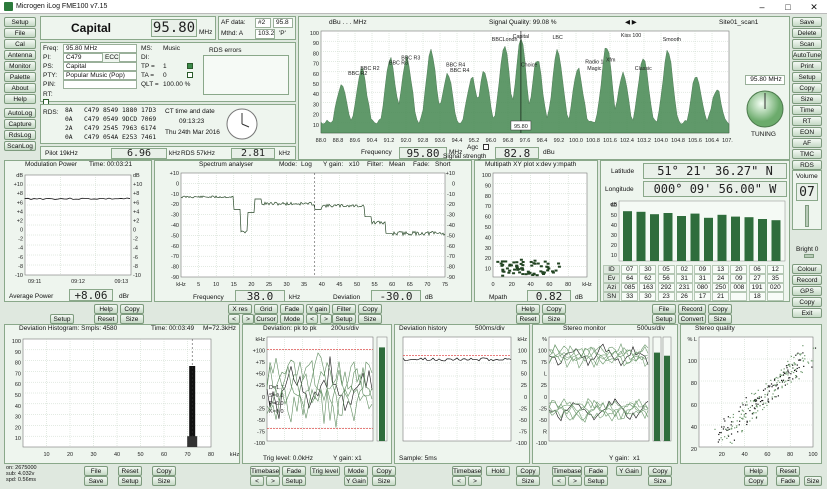  Describe the element at coordinates (807, 99) in the screenshot. I see `right-size-button: Size` at that location.